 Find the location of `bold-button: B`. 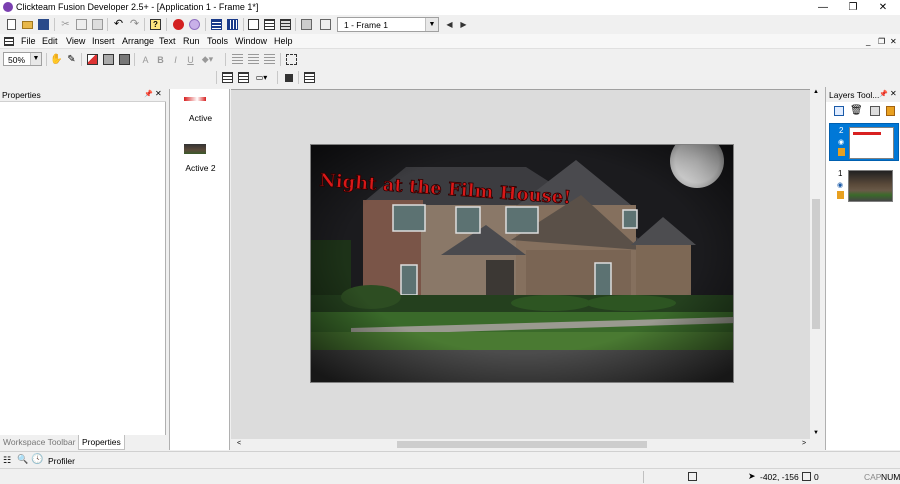

bold-button: B is located at coordinates (160, 59).